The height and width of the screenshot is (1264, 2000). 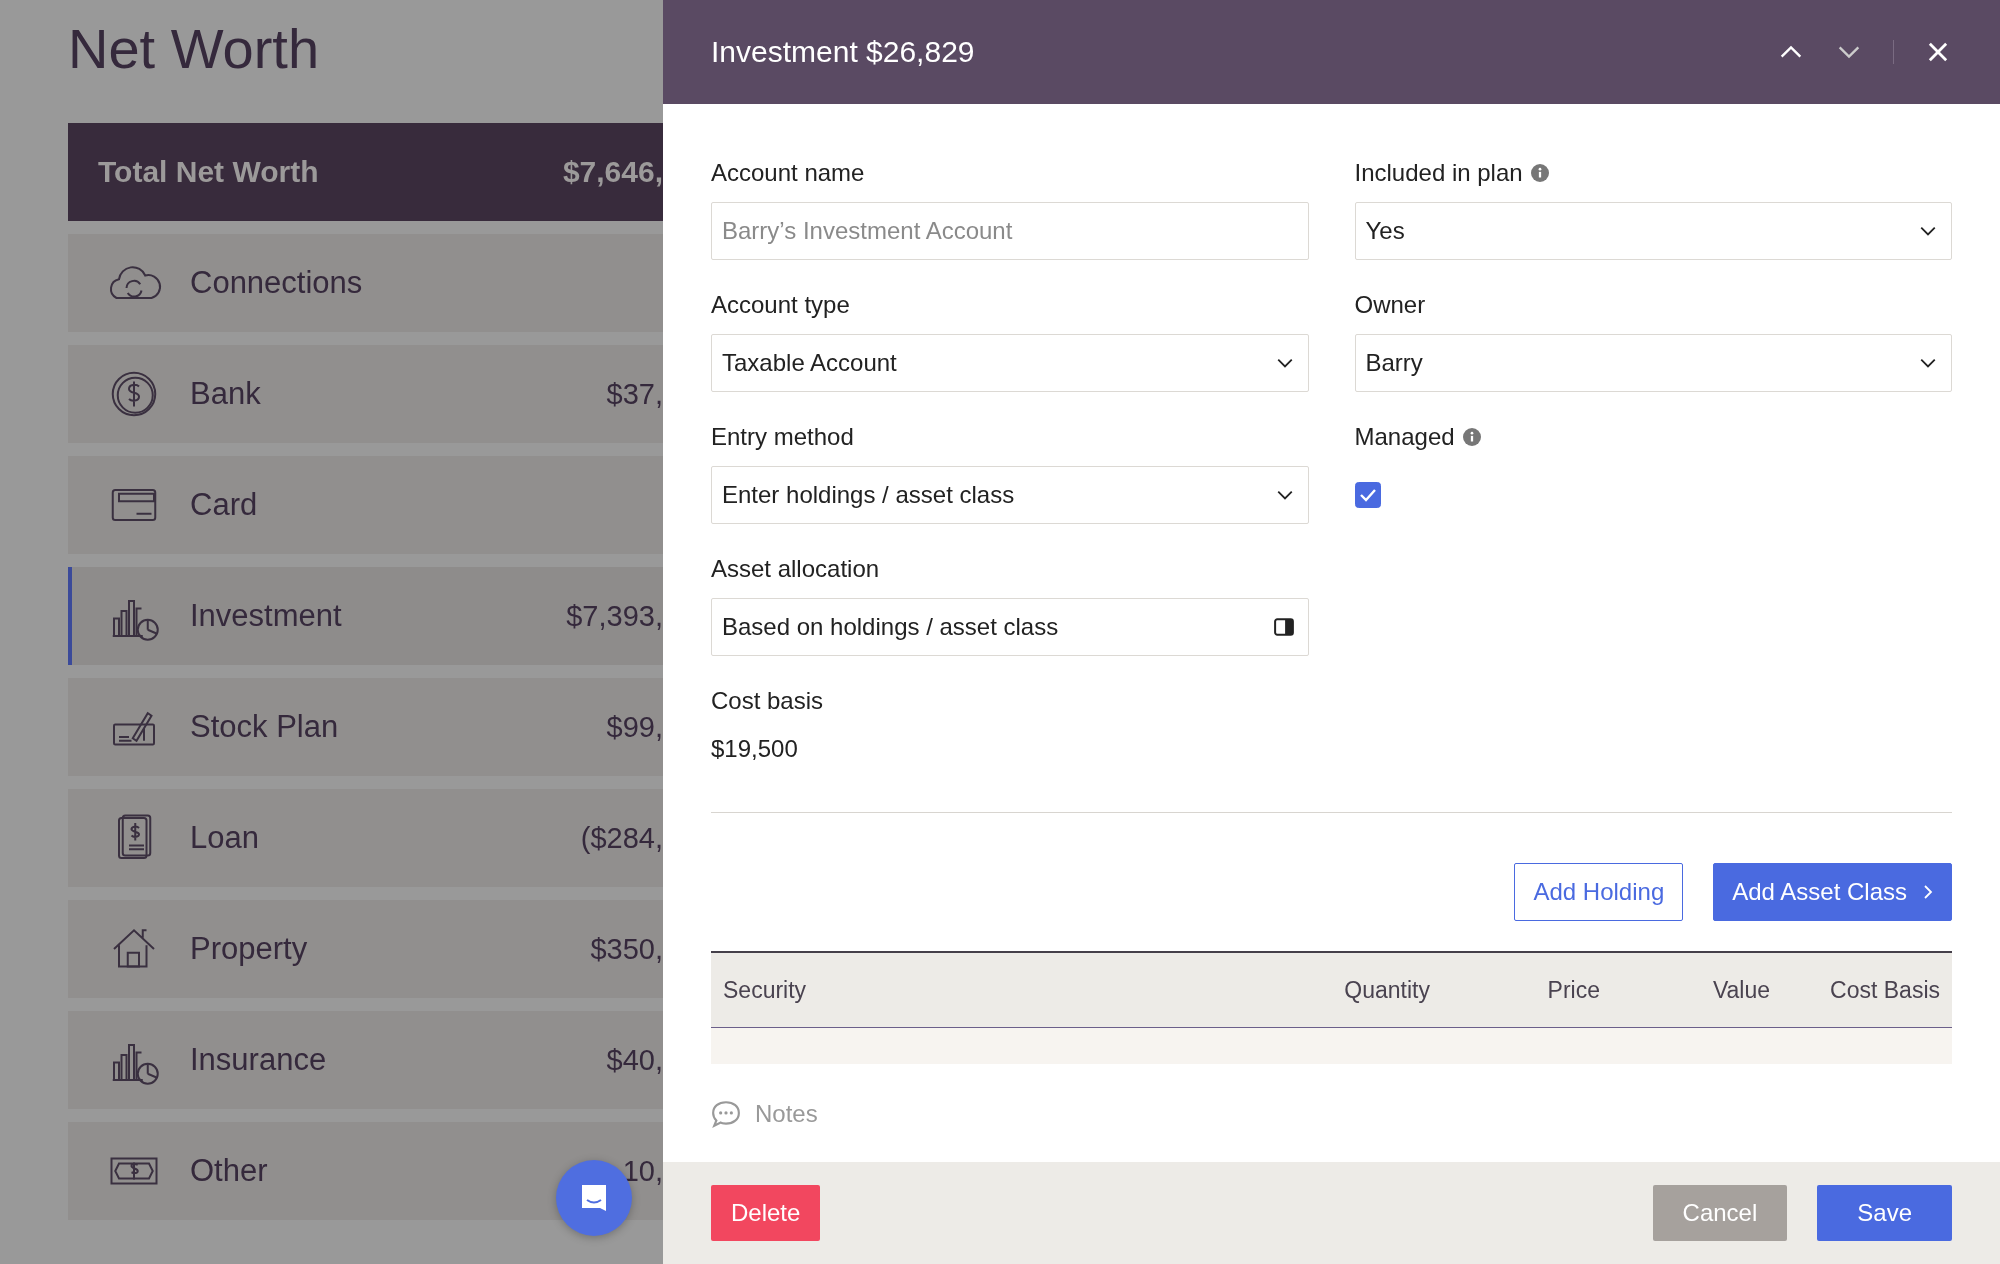 What do you see at coordinates (612, 172) in the screenshot?
I see `total-value: $7,646,` at bounding box center [612, 172].